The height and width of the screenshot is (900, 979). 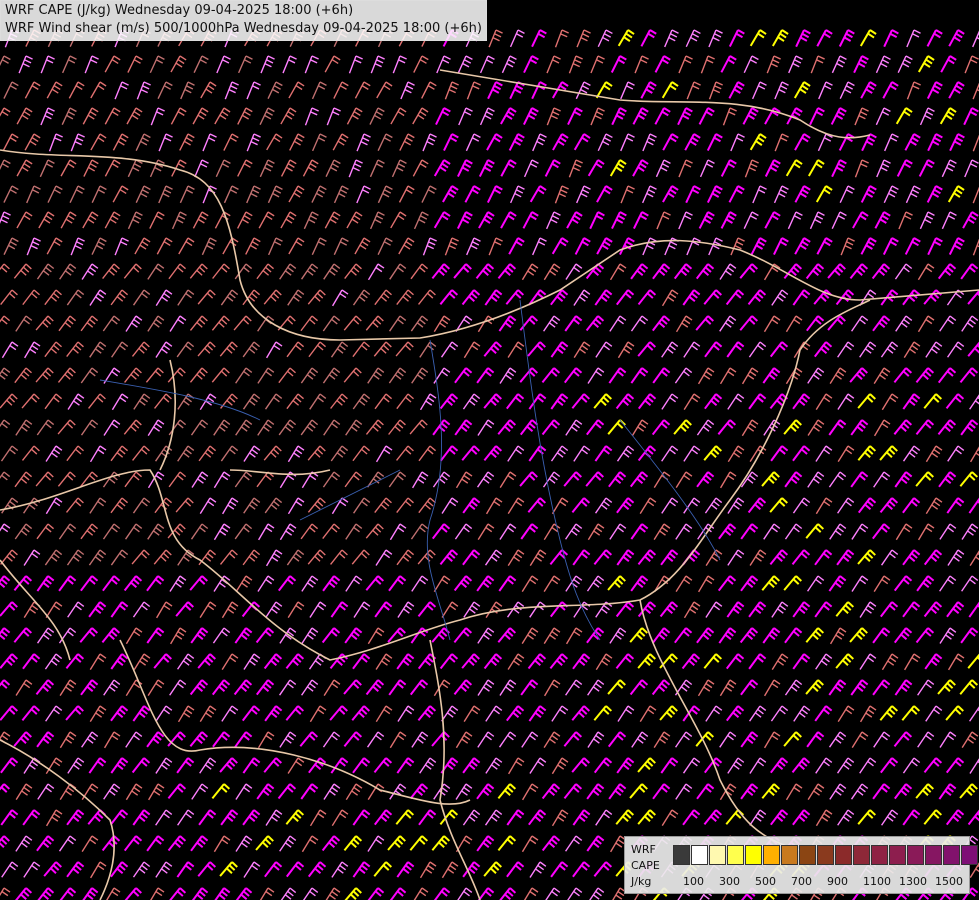 What do you see at coordinates (877, 881) in the screenshot?
I see `legend-tick: 1100` at bounding box center [877, 881].